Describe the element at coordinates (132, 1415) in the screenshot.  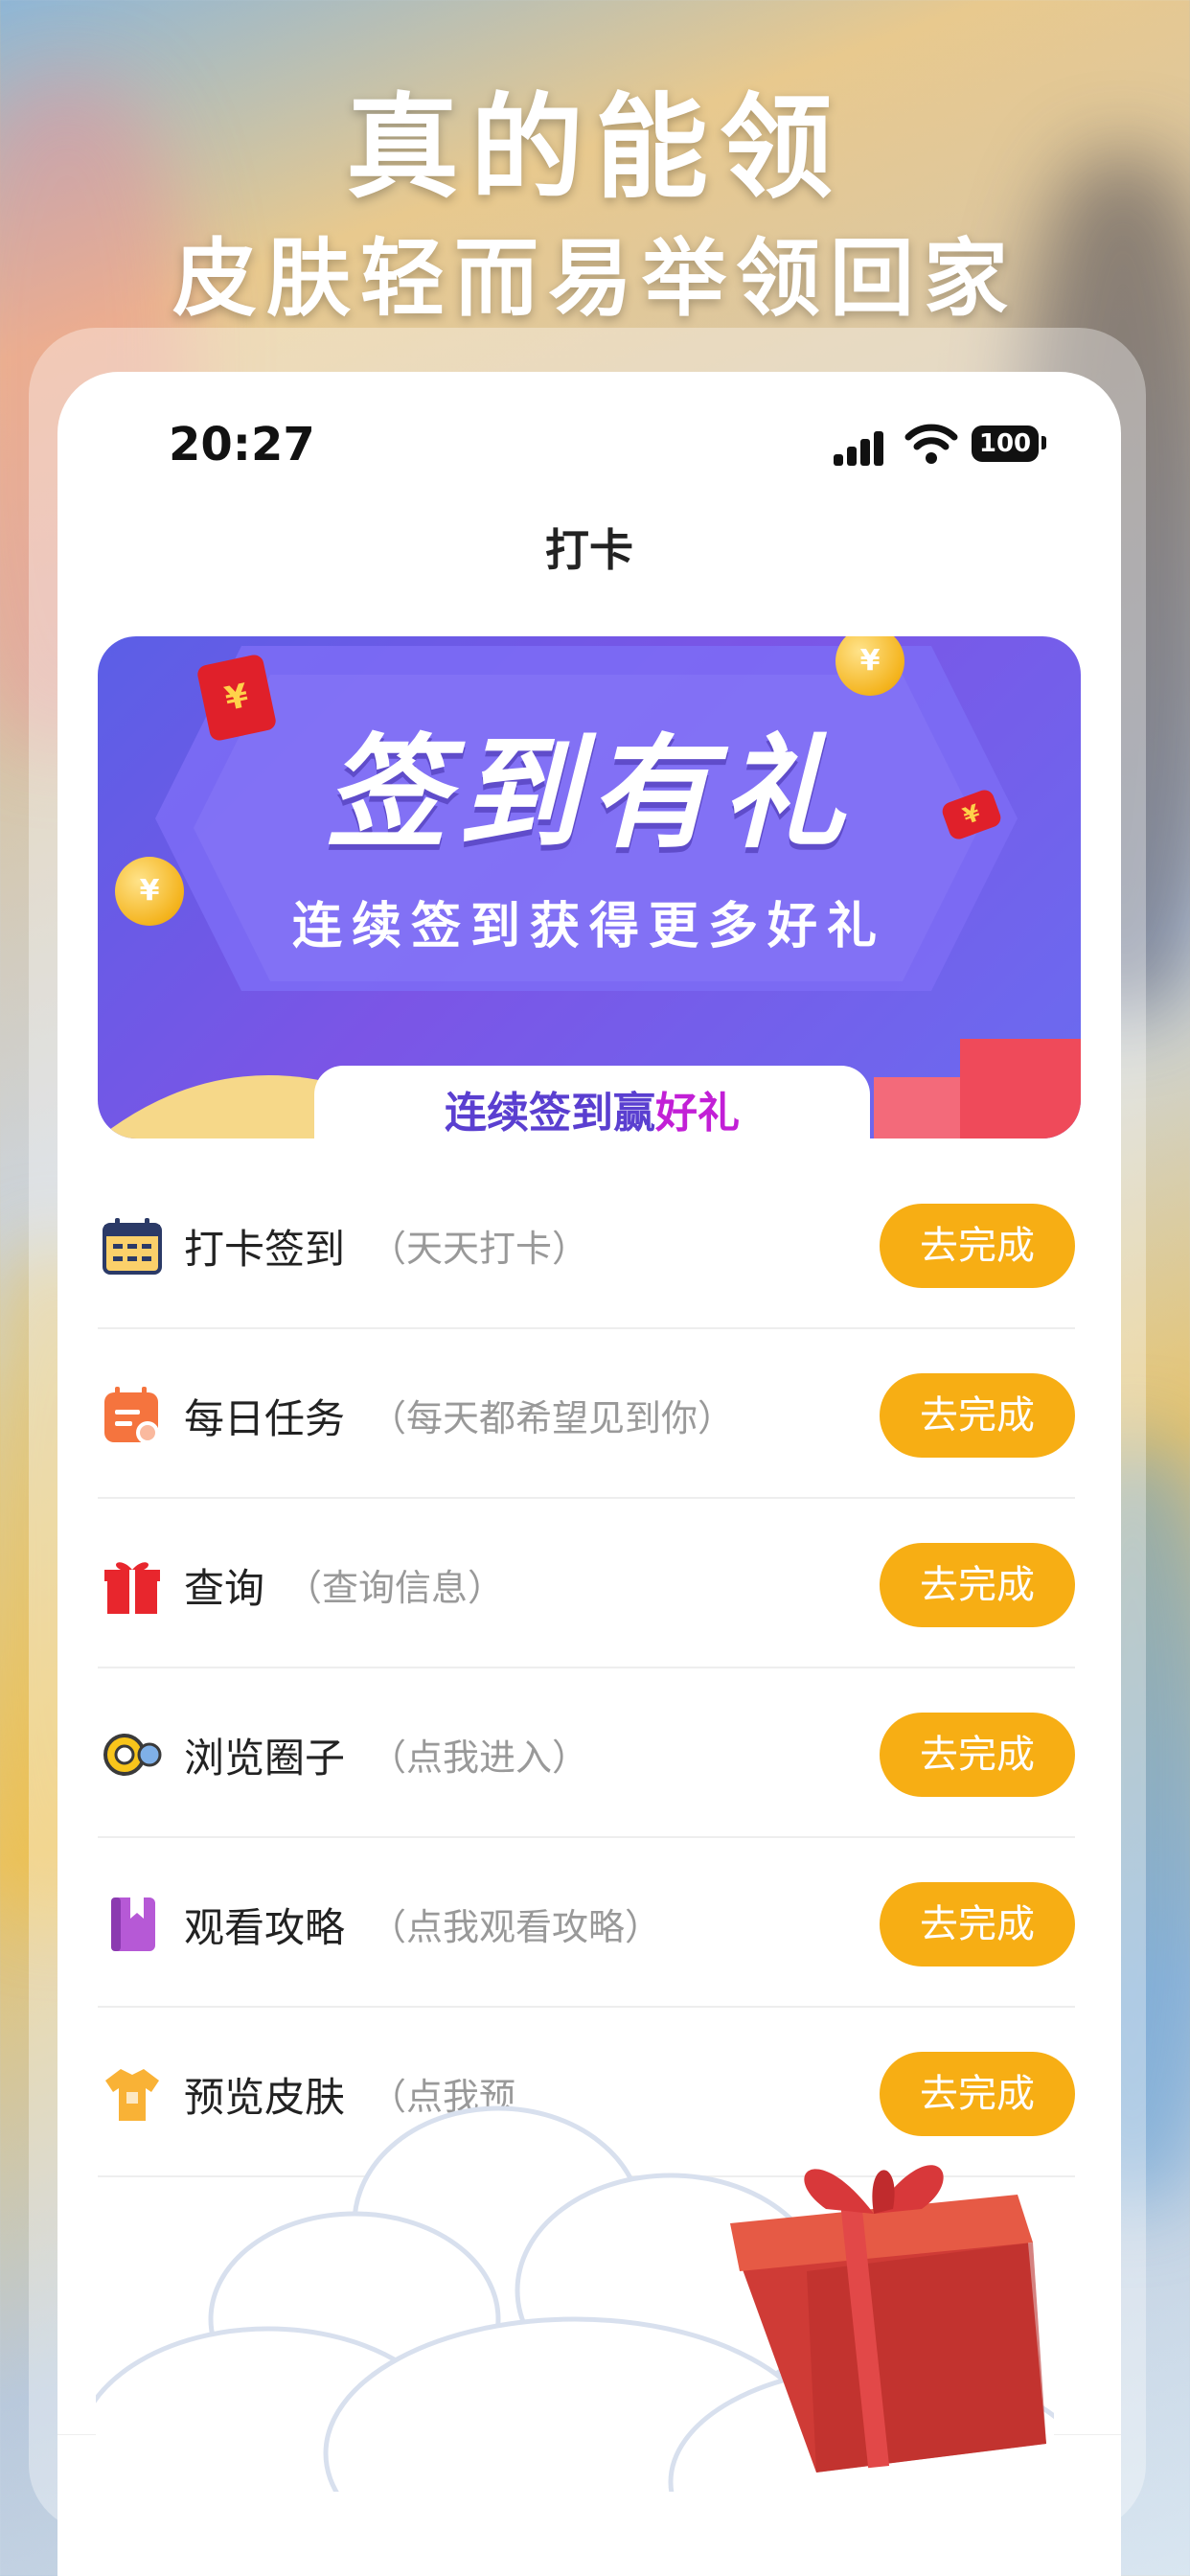
I see `daily-task-icon` at that location.